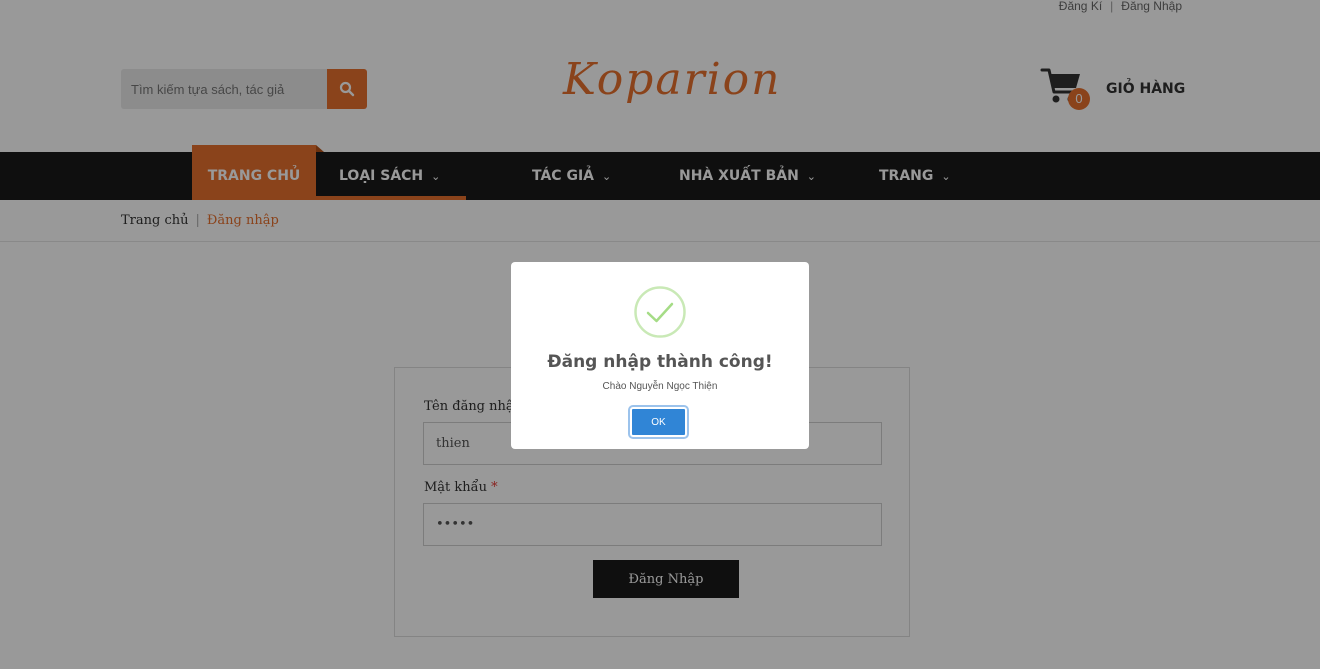 This screenshot has height=669, width=1320. What do you see at coordinates (660, 386) in the screenshot?
I see `modal-message: Chào Nguyễn Ngọc Thiện` at bounding box center [660, 386].